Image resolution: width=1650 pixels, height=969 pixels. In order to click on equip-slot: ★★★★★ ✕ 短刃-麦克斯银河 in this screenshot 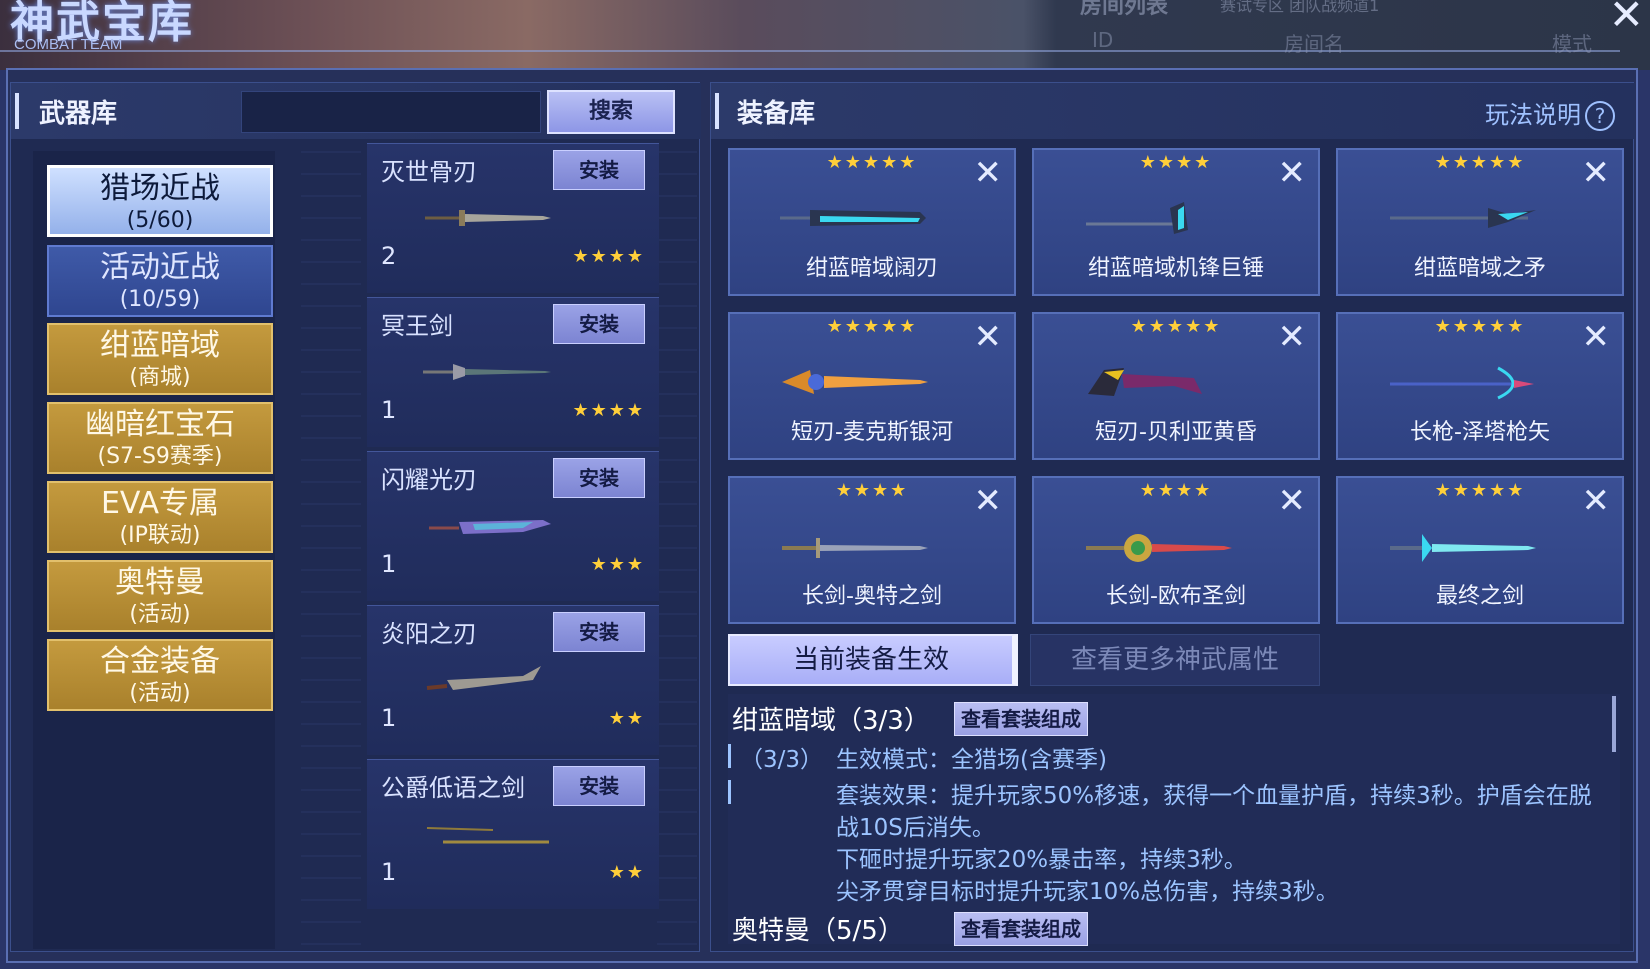, I will do `click(872, 386)`.